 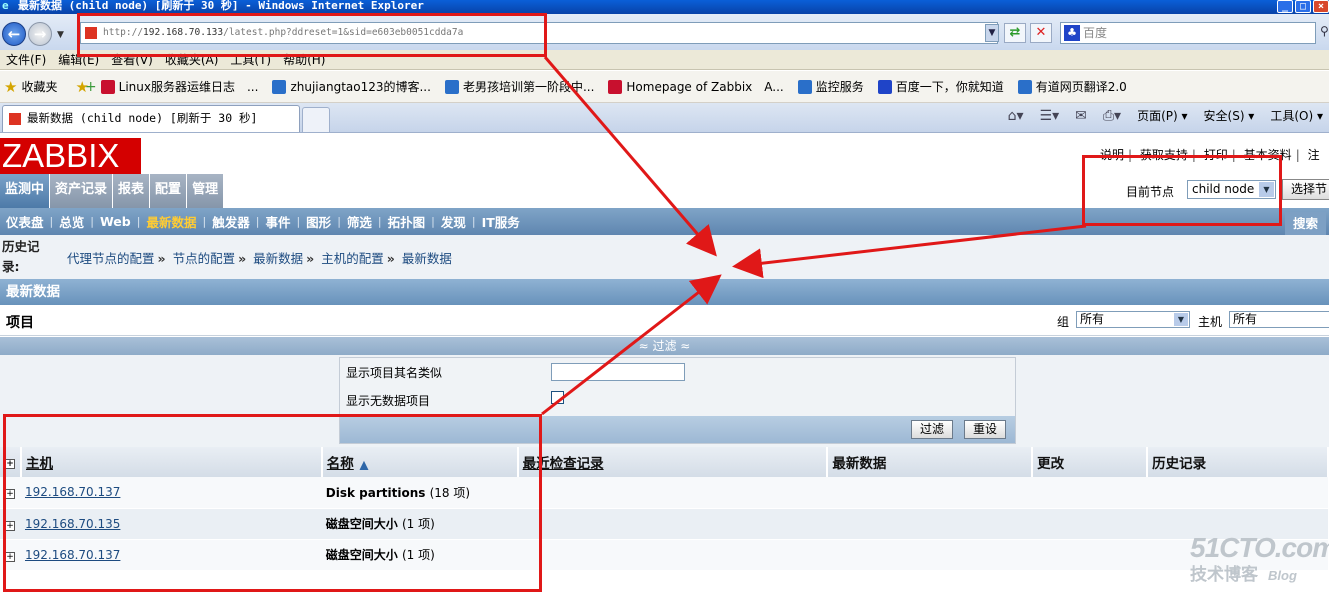 What do you see at coordinates (111, 258) in the screenshot?
I see `breadcrumb-link: 代理节点的配置` at bounding box center [111, 258].